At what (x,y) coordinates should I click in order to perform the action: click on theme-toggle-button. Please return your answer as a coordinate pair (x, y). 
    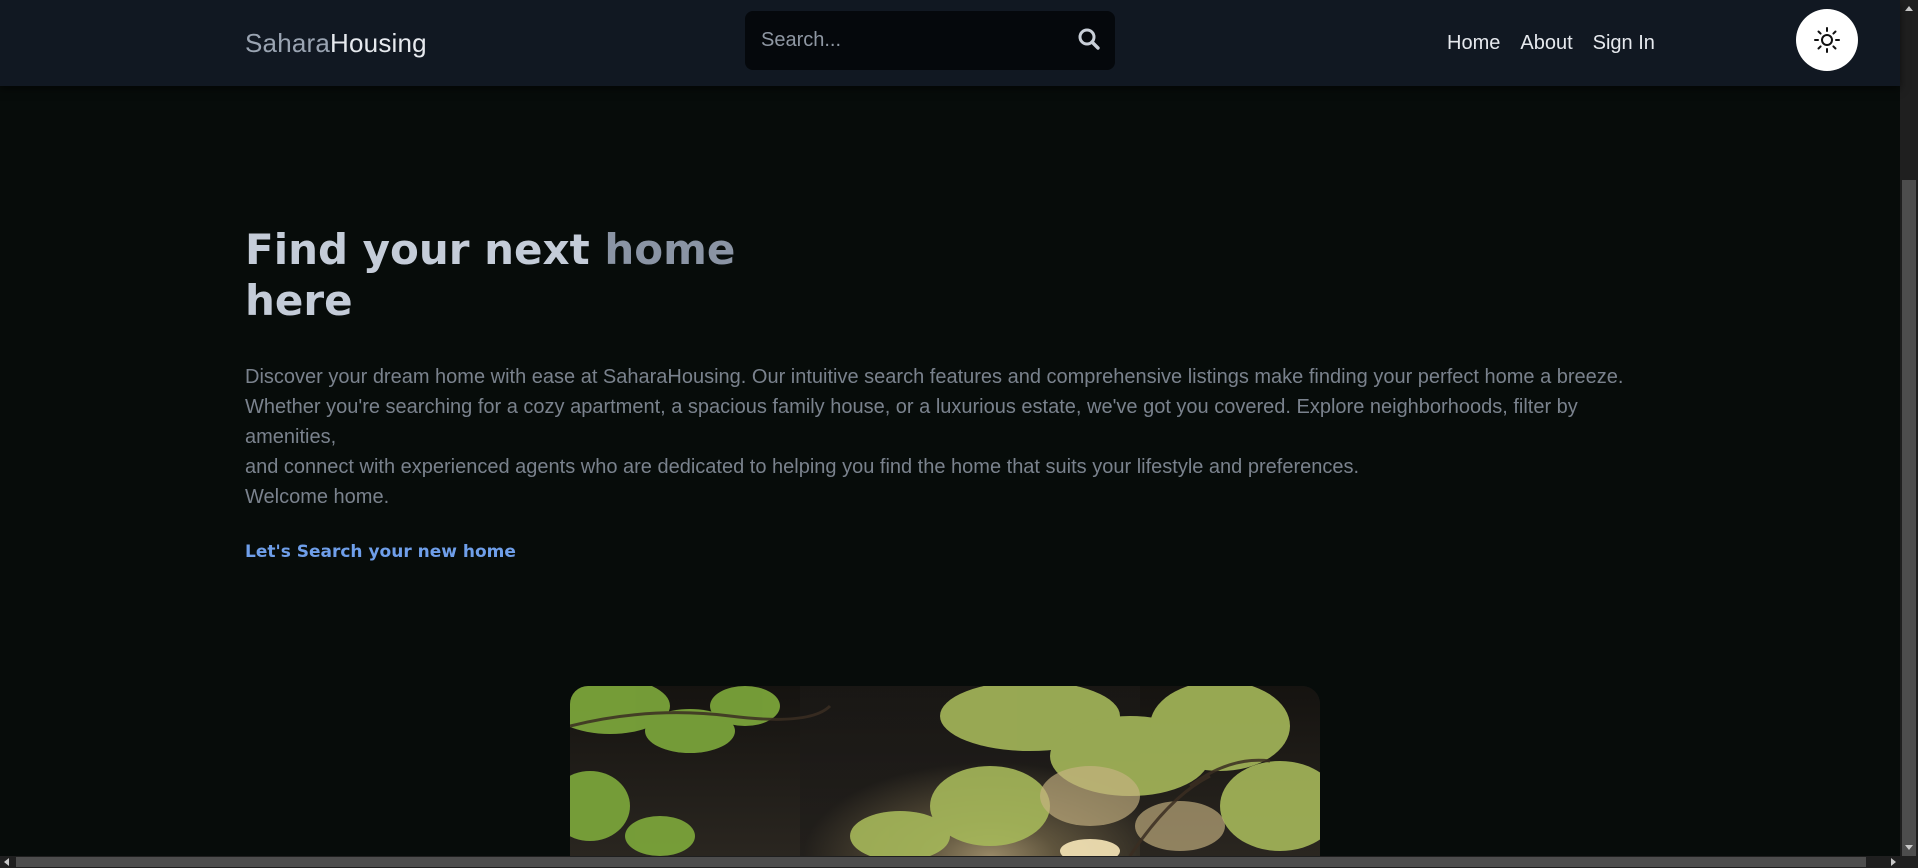
    Looking at the image, I should click on (1827, 40).